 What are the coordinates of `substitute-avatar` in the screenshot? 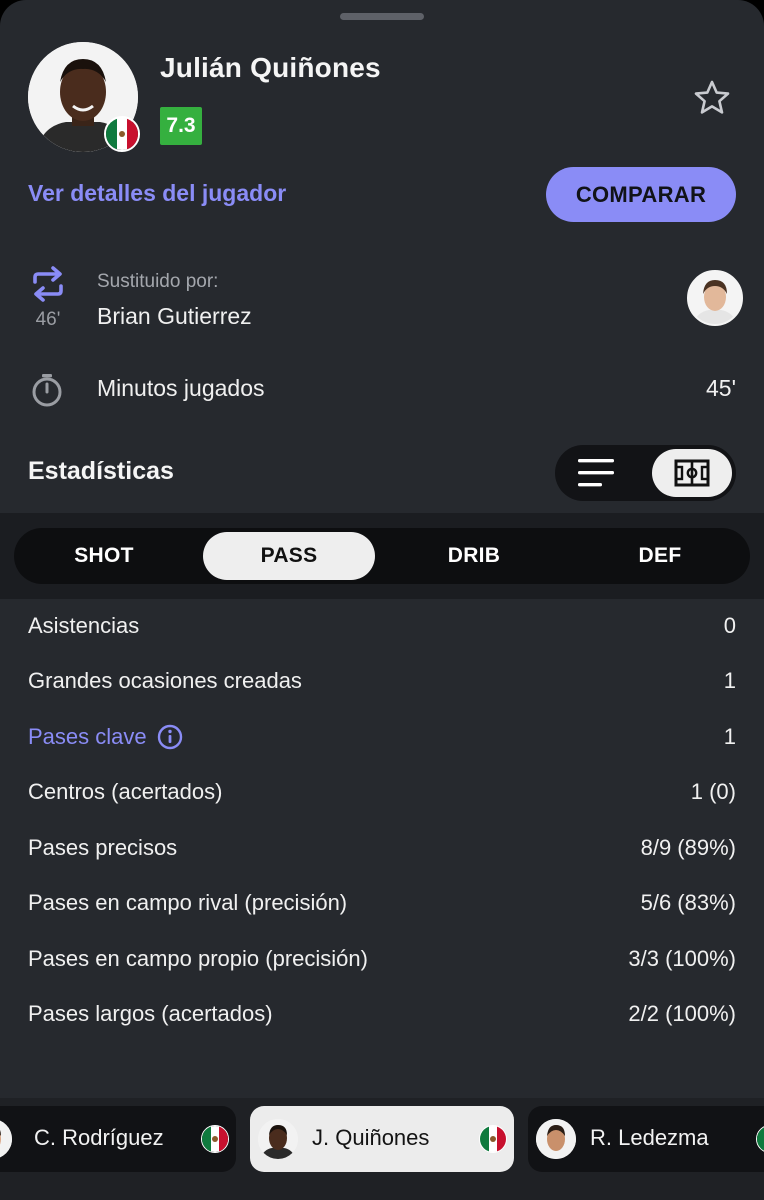 It's located at (715, 298).